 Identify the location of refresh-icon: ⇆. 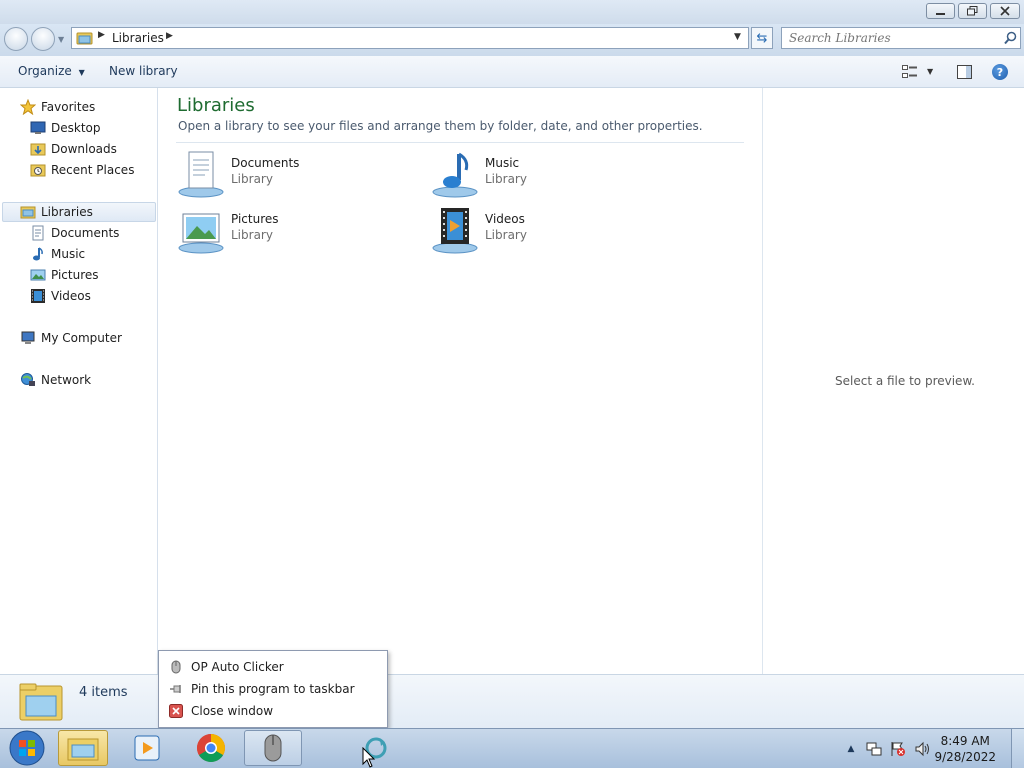
(762, 38).